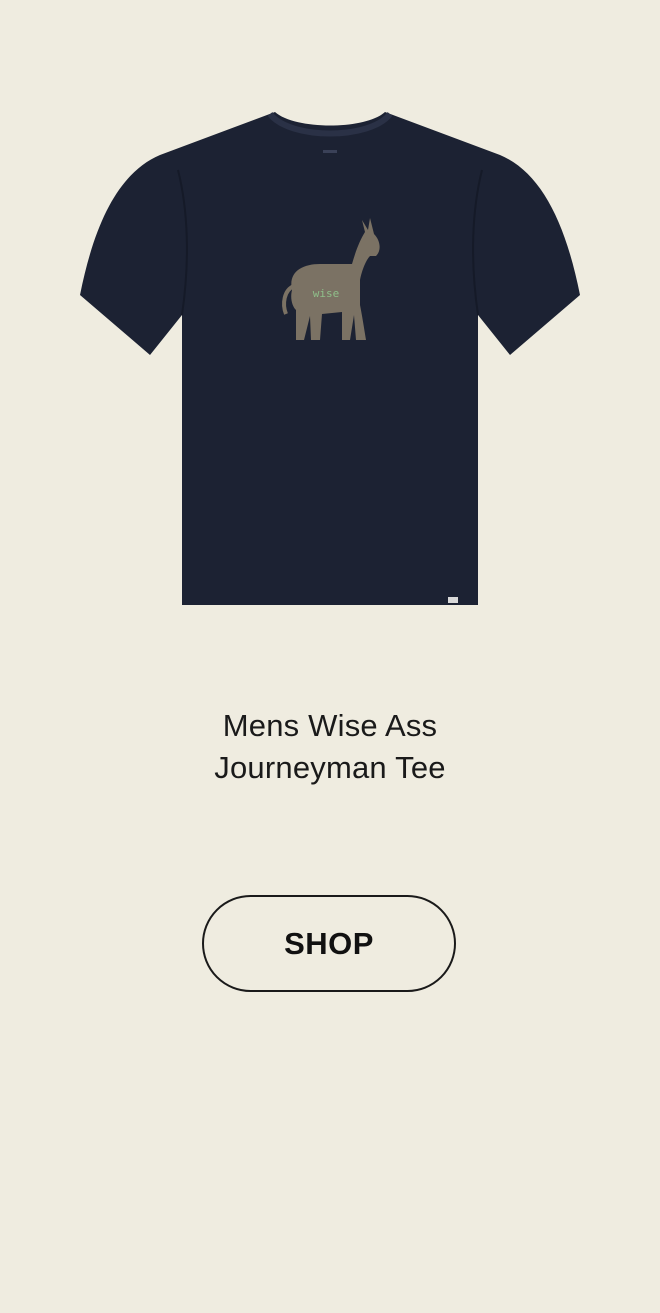 The height and width of the screenshot is (1313, 660). Describe the element at coordinates (330, 747) in the screenshot. I see `product-title: Mens Wise Ass Journeyman Tee` at that location.